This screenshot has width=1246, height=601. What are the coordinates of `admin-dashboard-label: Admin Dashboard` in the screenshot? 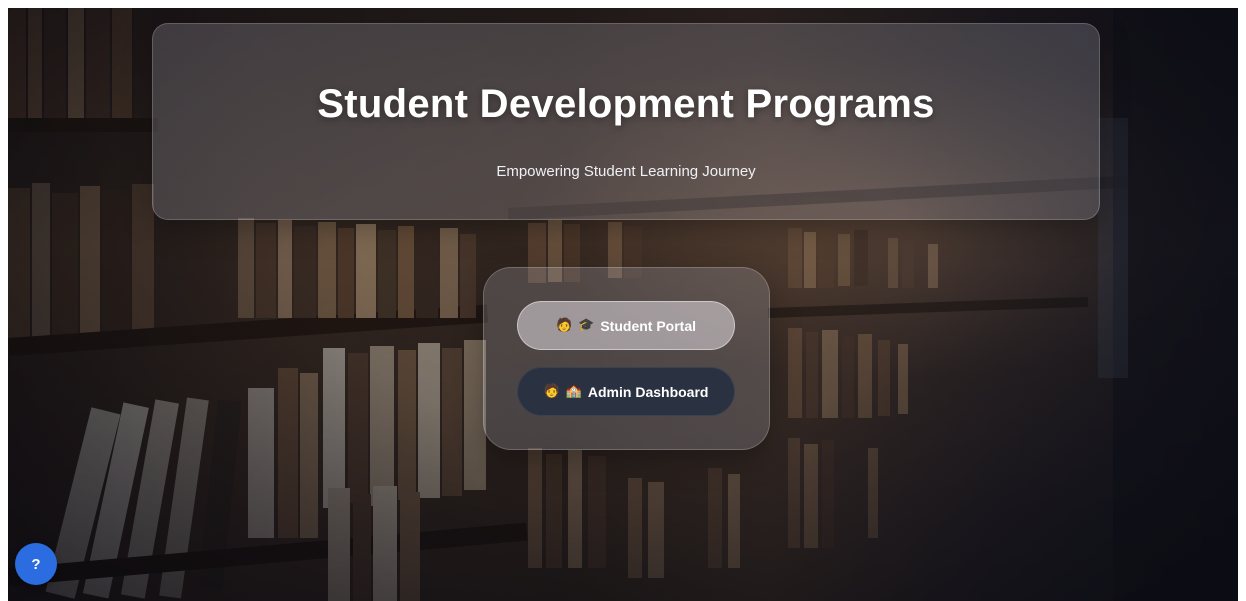 It's located at (648, 391).